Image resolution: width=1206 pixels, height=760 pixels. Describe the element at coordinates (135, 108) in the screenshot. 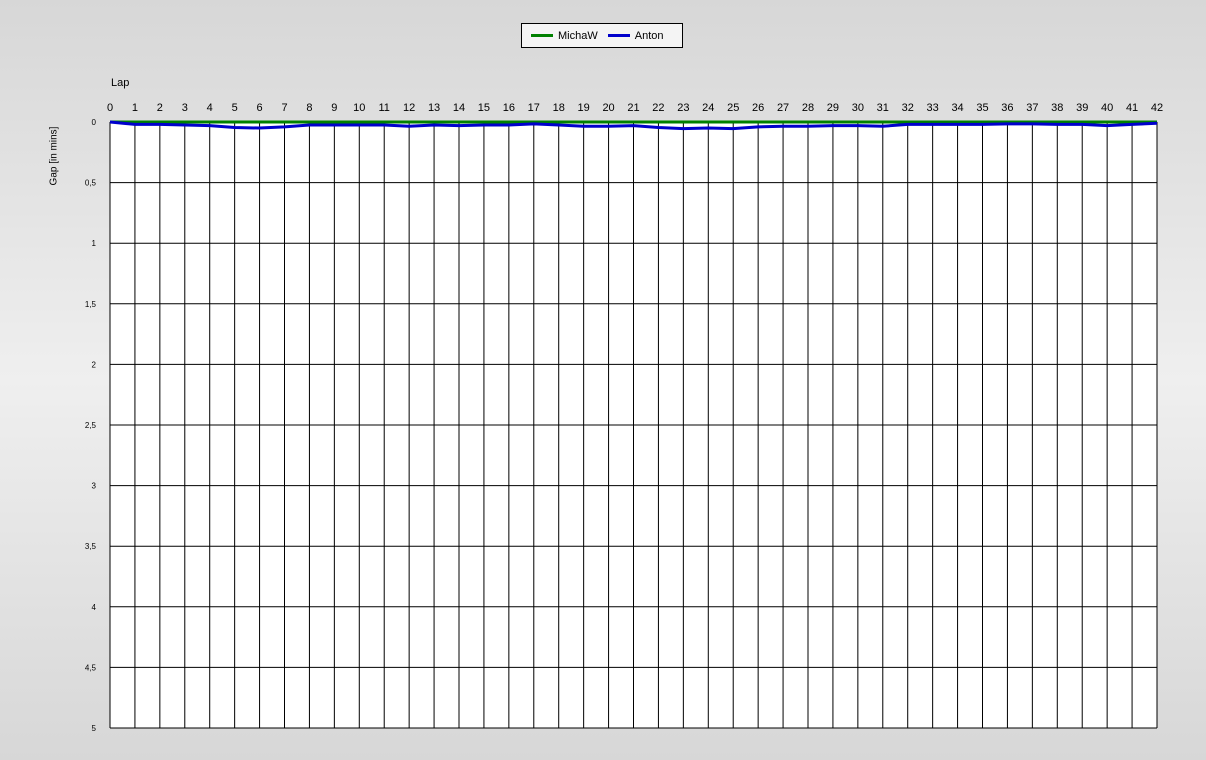

I see `x-tick-label: 1` at that location.